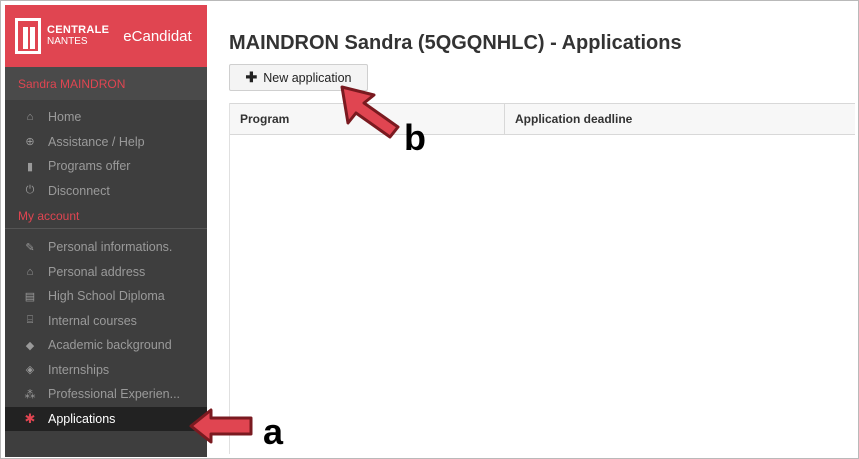 The width and height of the screenshot is (859, 459). What do you see at coordinates (30, 418) in the screenshot?
I see `asterisk-icon: ✱` at bounding box center [30, 418].